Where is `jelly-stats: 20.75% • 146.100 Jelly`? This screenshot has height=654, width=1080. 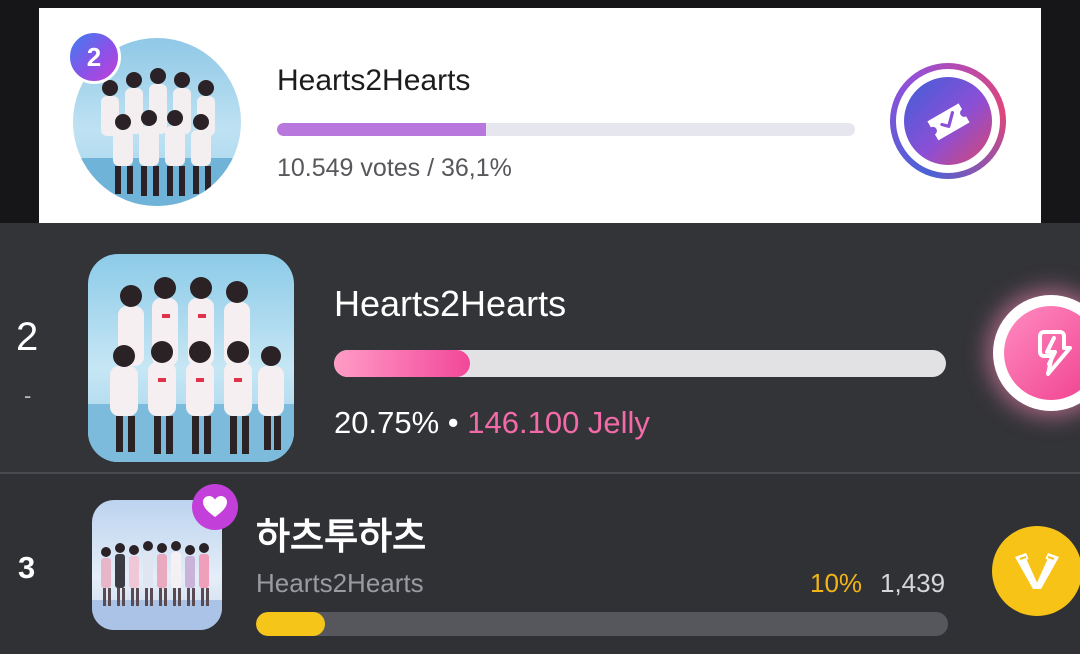 jelly-stats: 20.75% • 146.100 Jelly is located at coordinates (492, 423).